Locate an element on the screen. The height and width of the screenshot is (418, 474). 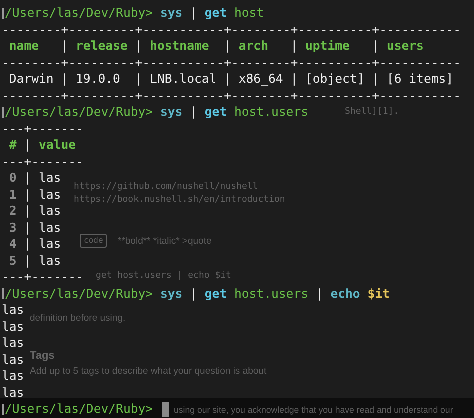
variable-name: $it is located at coordinates (379, 294).